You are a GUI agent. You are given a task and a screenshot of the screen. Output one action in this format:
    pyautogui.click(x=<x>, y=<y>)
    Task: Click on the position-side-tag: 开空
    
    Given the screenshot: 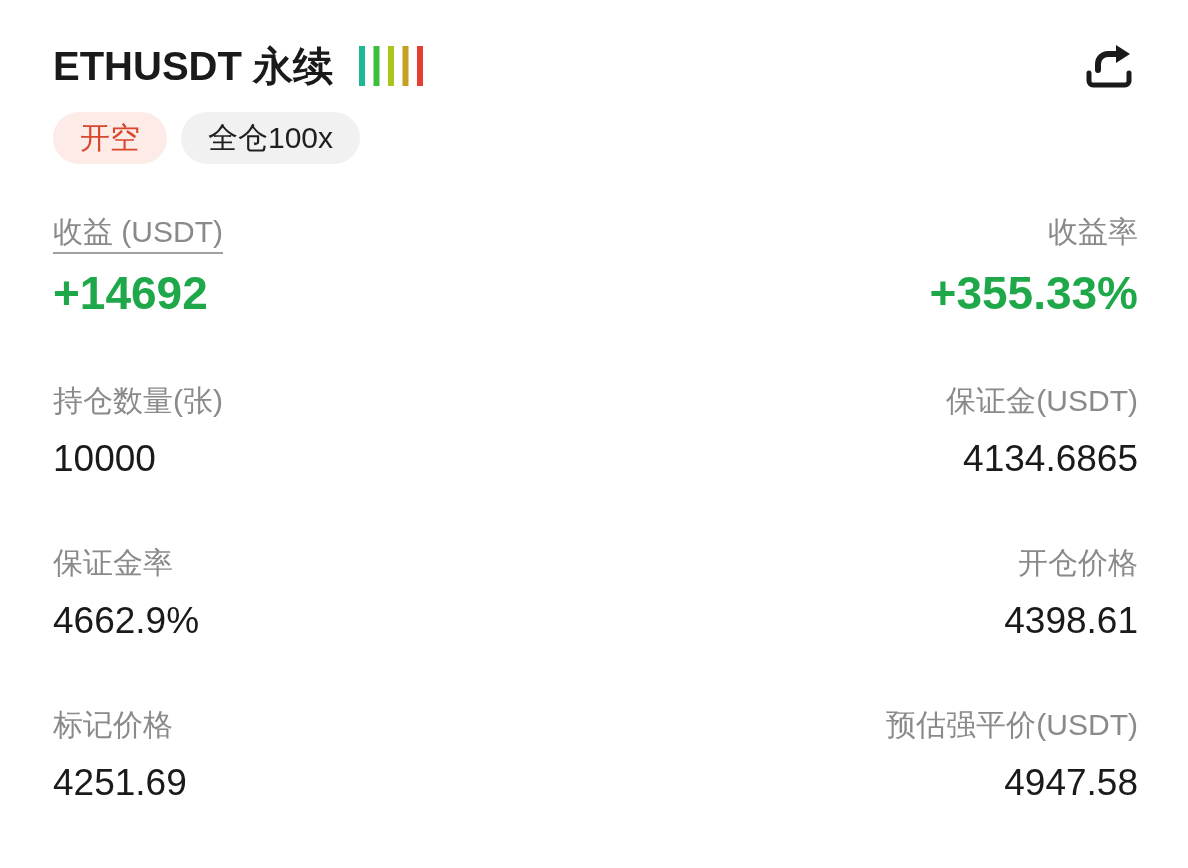 What is the action you would take?
    pyautogui.click(x=110, y=138)
    